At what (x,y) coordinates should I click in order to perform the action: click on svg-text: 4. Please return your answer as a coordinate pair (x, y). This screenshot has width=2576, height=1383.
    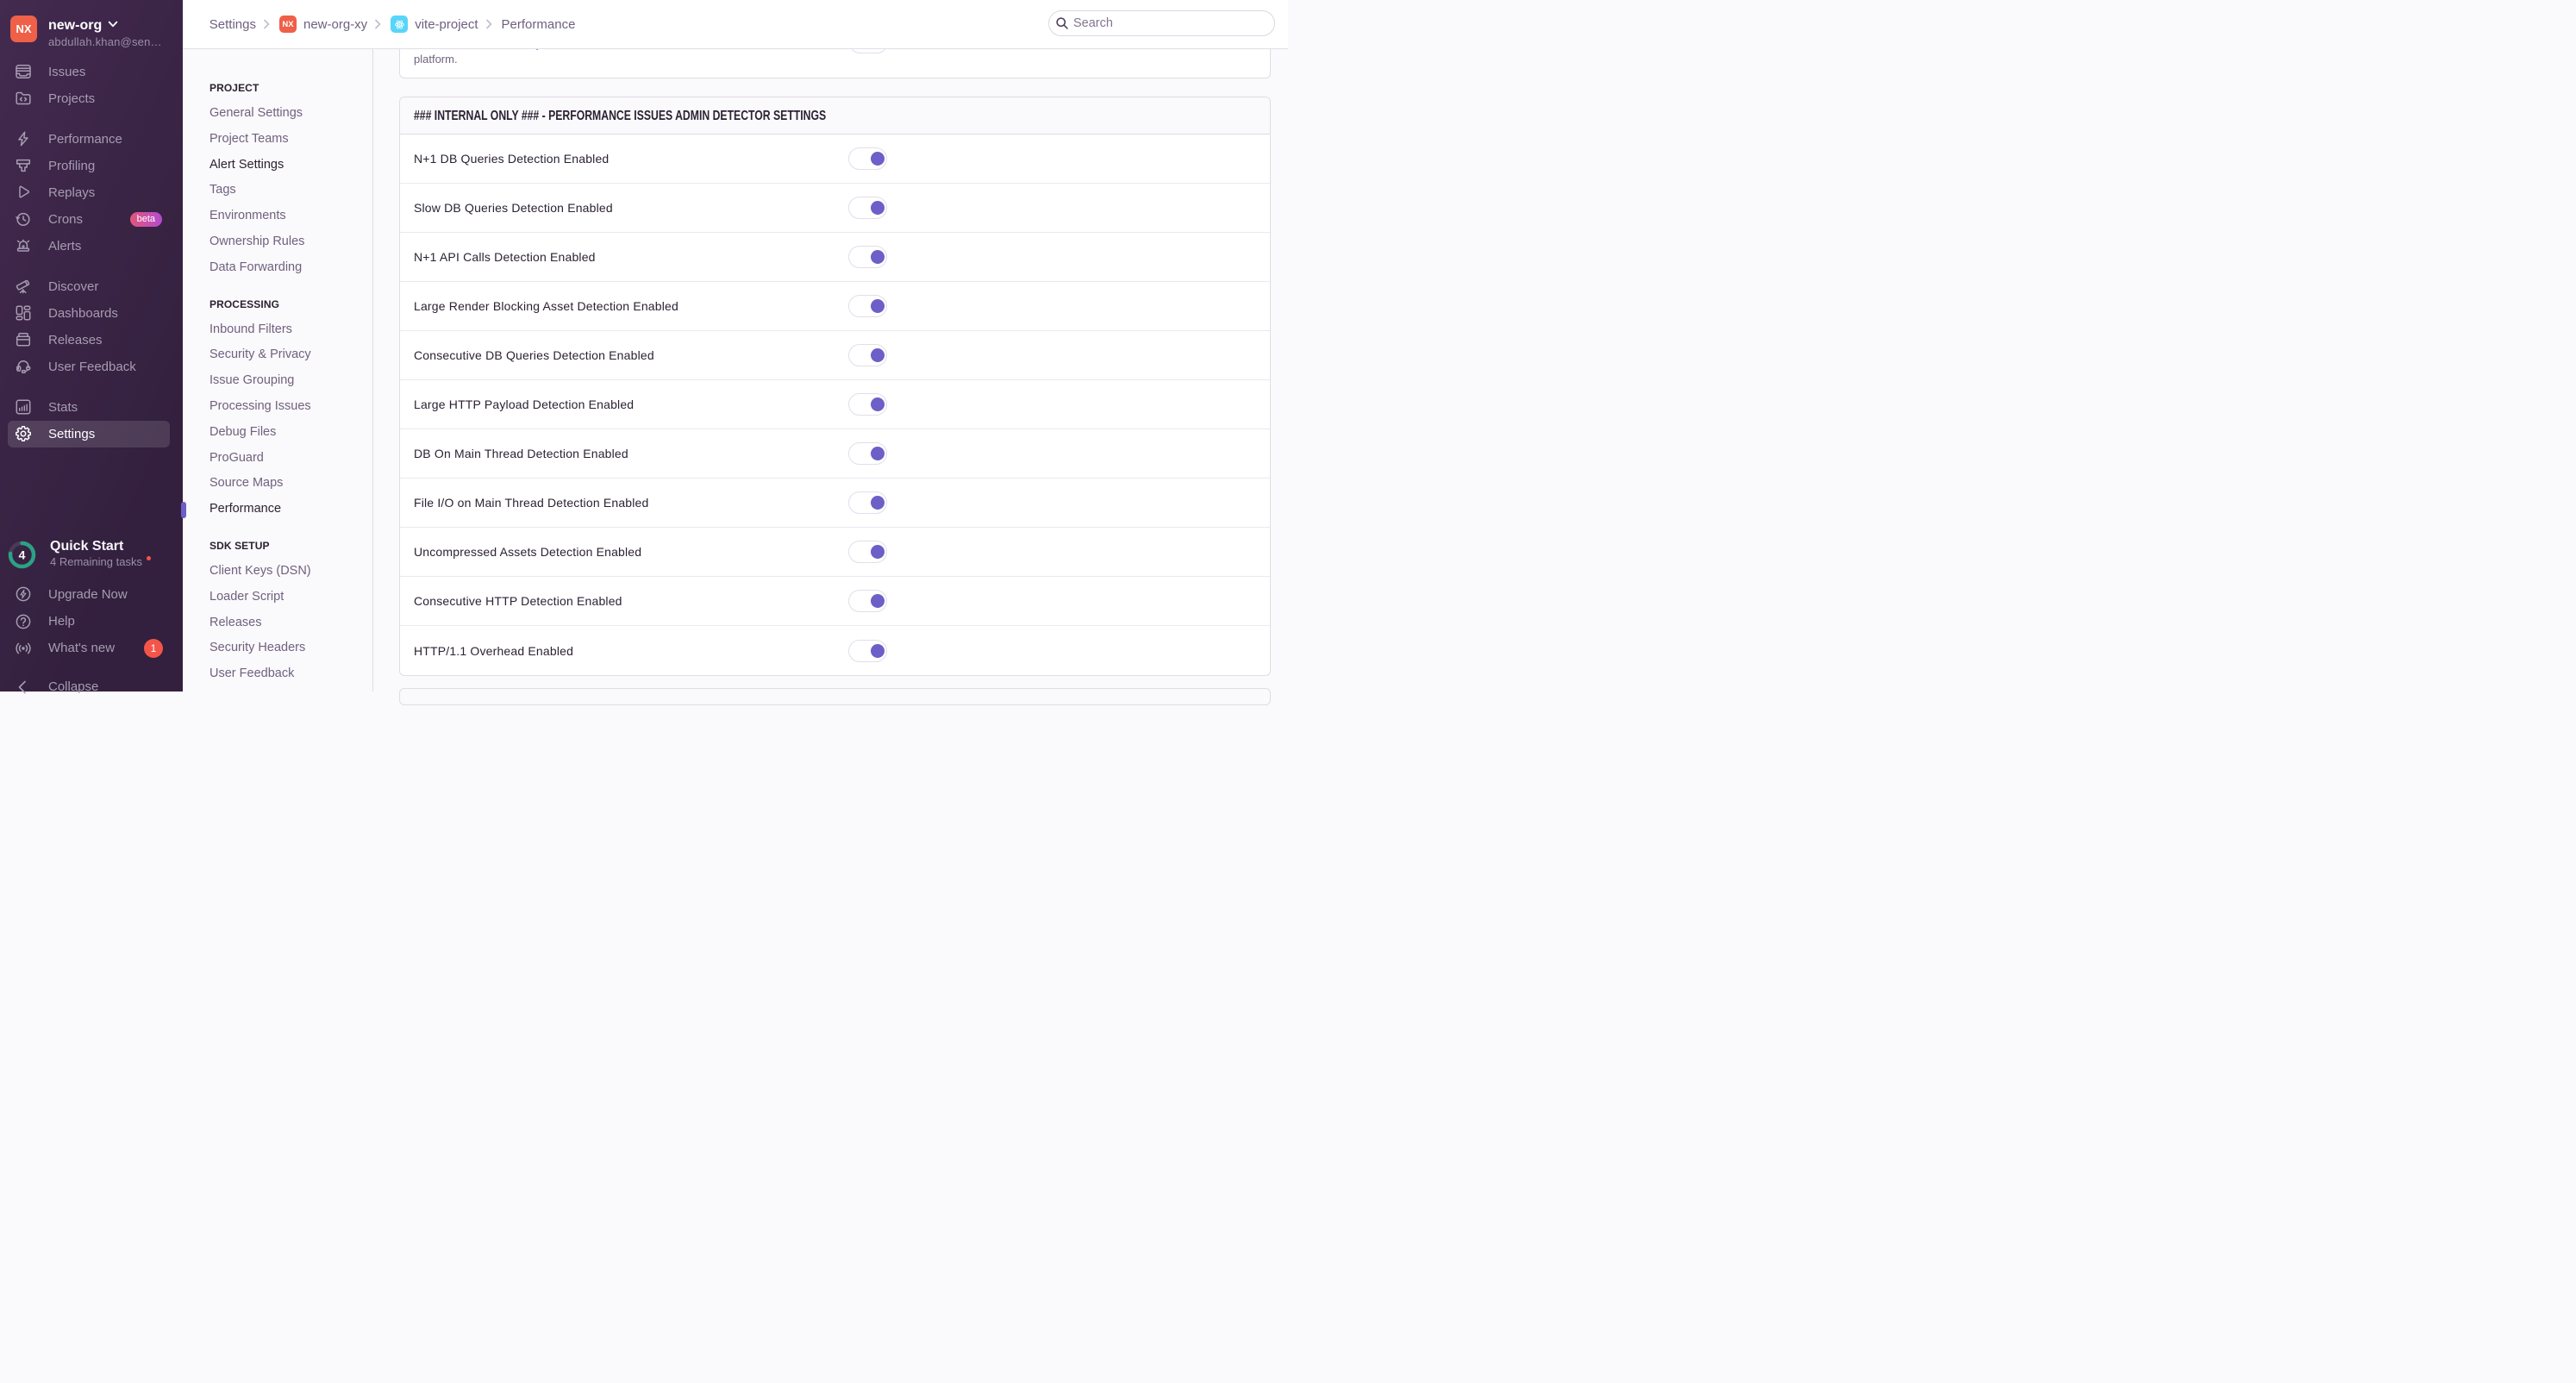
    Looking at the image, I should click on (22, 555).